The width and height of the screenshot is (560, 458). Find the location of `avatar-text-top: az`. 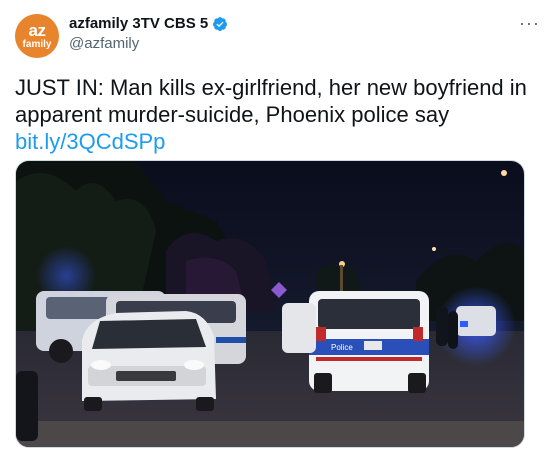

avatar-text-top: az is located at coordinates (37, 30).